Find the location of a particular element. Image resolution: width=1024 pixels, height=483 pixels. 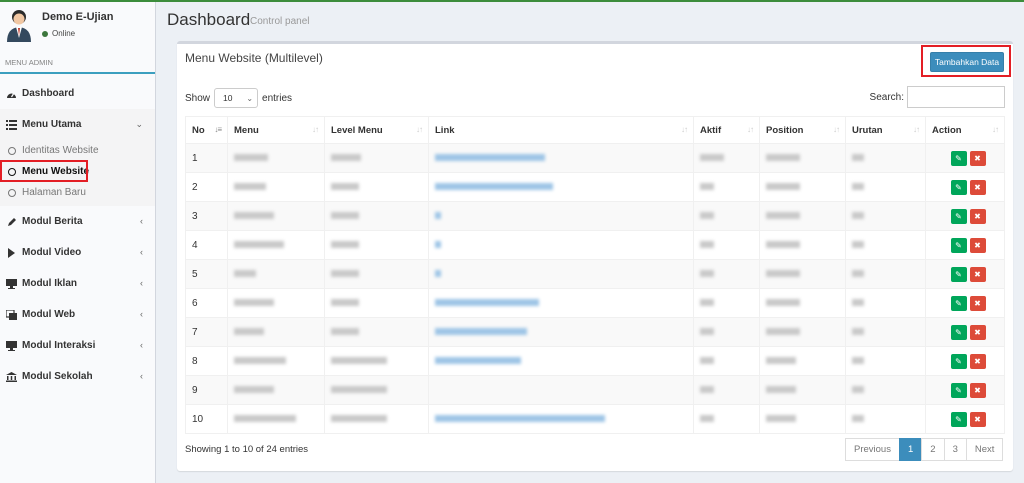

sidebar-item-dashboard: Dashboard is located at coordinates (77, 93).